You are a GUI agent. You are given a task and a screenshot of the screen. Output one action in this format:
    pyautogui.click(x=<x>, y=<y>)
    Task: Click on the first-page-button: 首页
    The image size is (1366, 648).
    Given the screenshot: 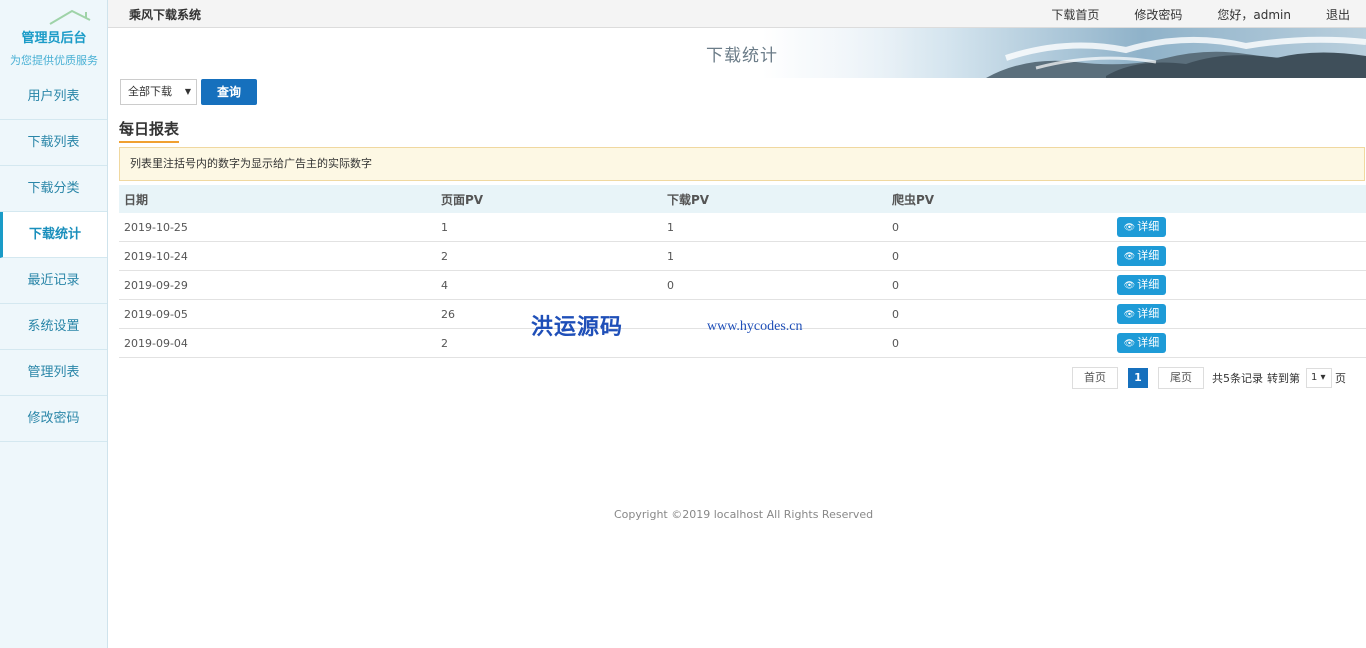 What is the action you would take?
    pyautogui.click(x=1095, y=378)
    